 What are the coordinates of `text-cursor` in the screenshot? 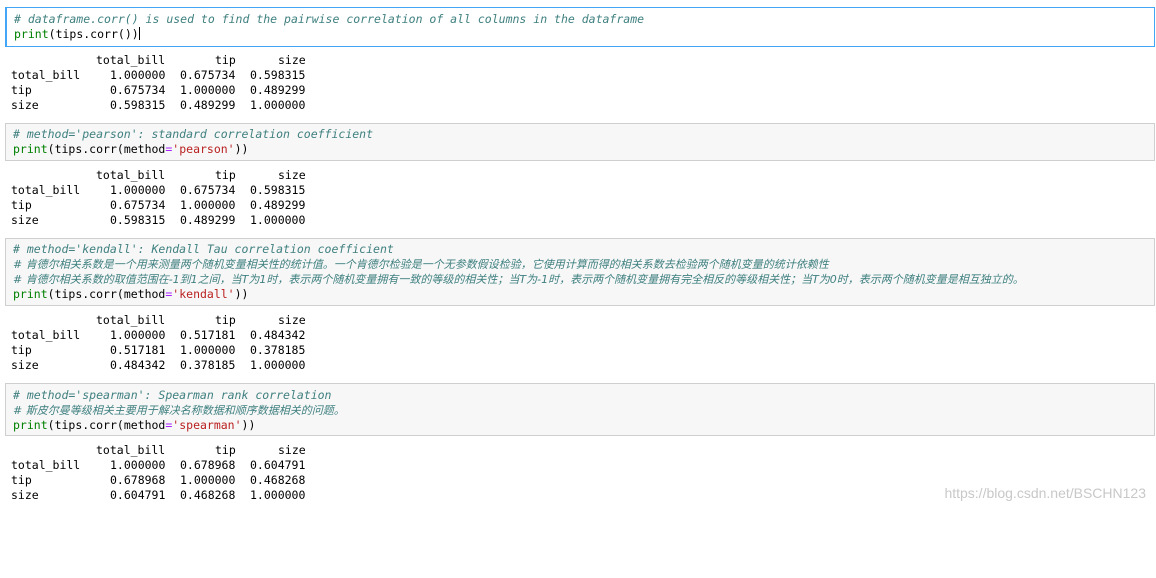 It's located at (139, 33).